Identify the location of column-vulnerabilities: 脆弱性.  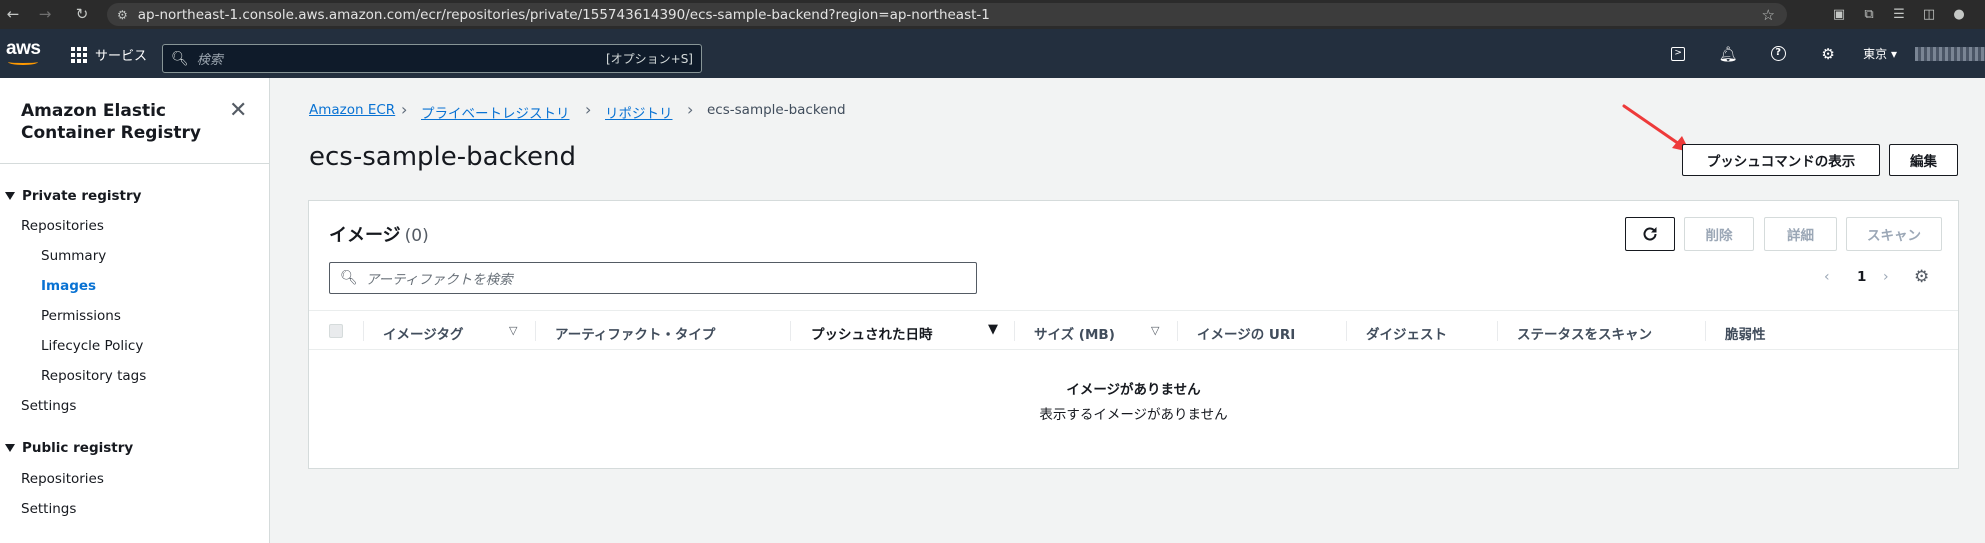
(1745, 333).